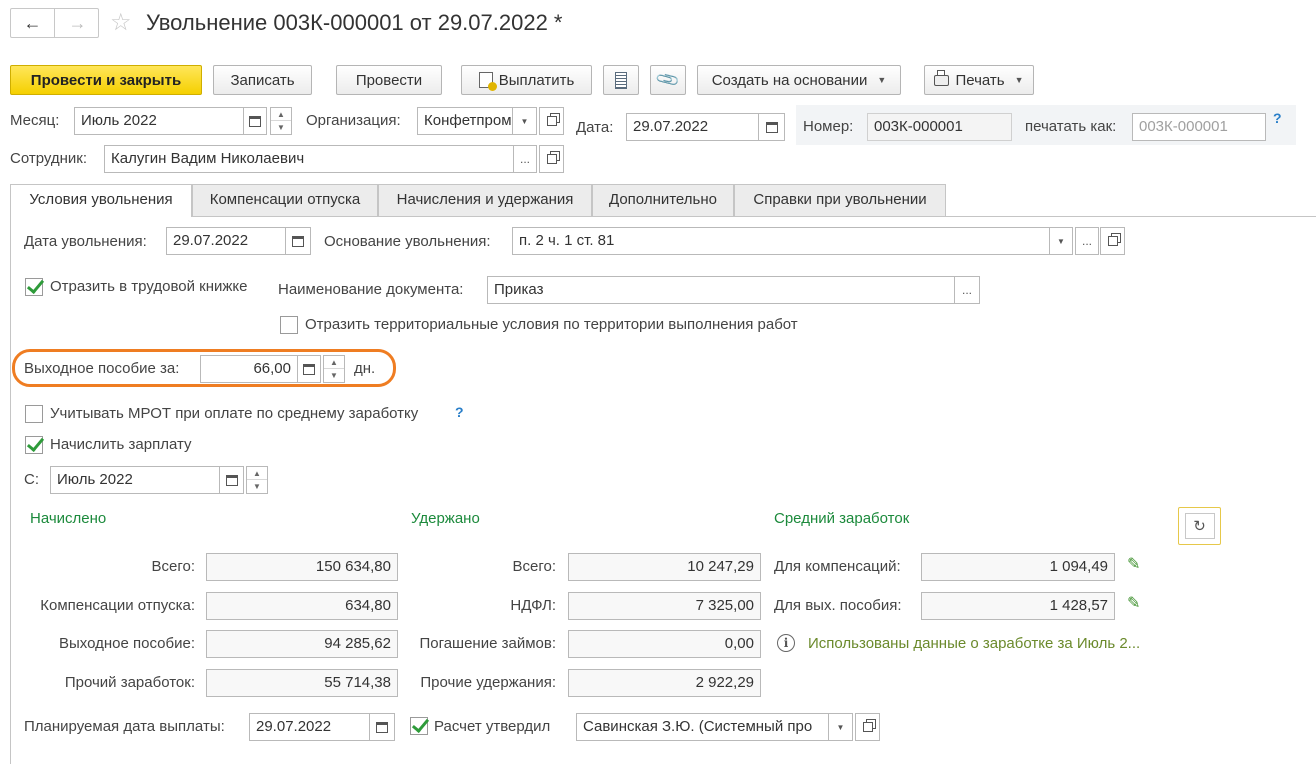  I want to click on withheld-loans-field: 0,00, so click(664, 644).